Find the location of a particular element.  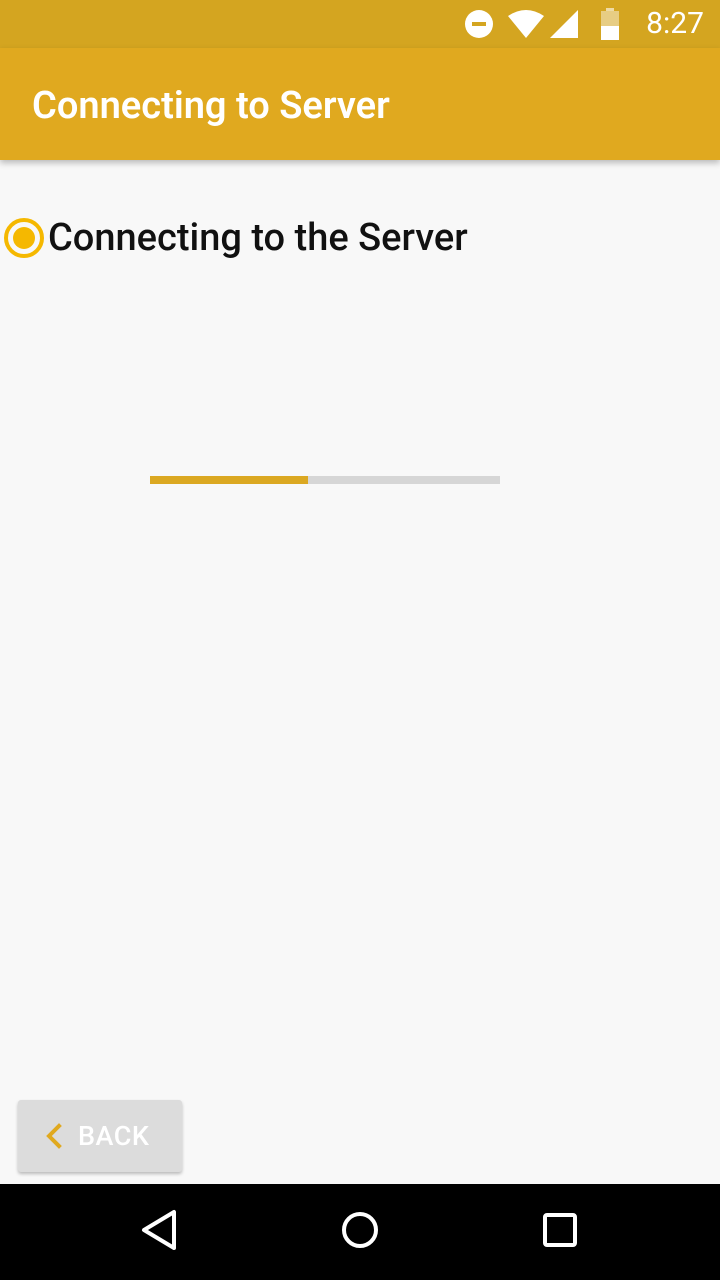

radio-selected-icon is located at coordinates (24, 238).